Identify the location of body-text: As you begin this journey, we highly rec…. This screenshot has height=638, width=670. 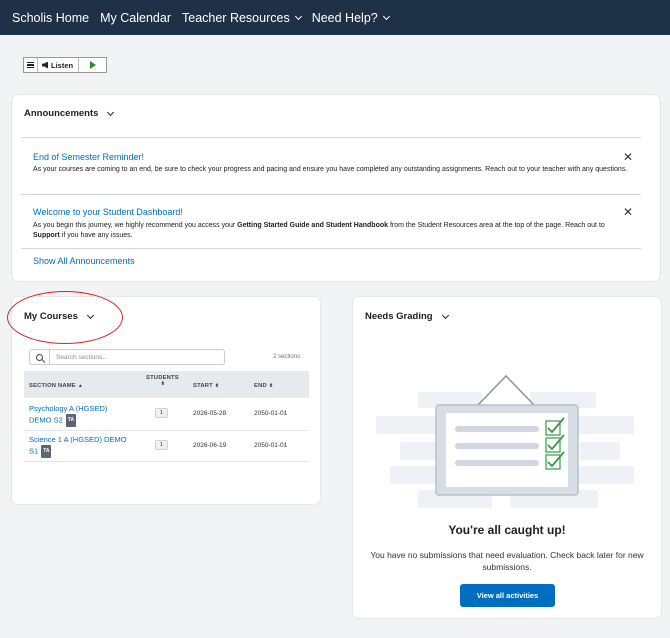
(135, 225).